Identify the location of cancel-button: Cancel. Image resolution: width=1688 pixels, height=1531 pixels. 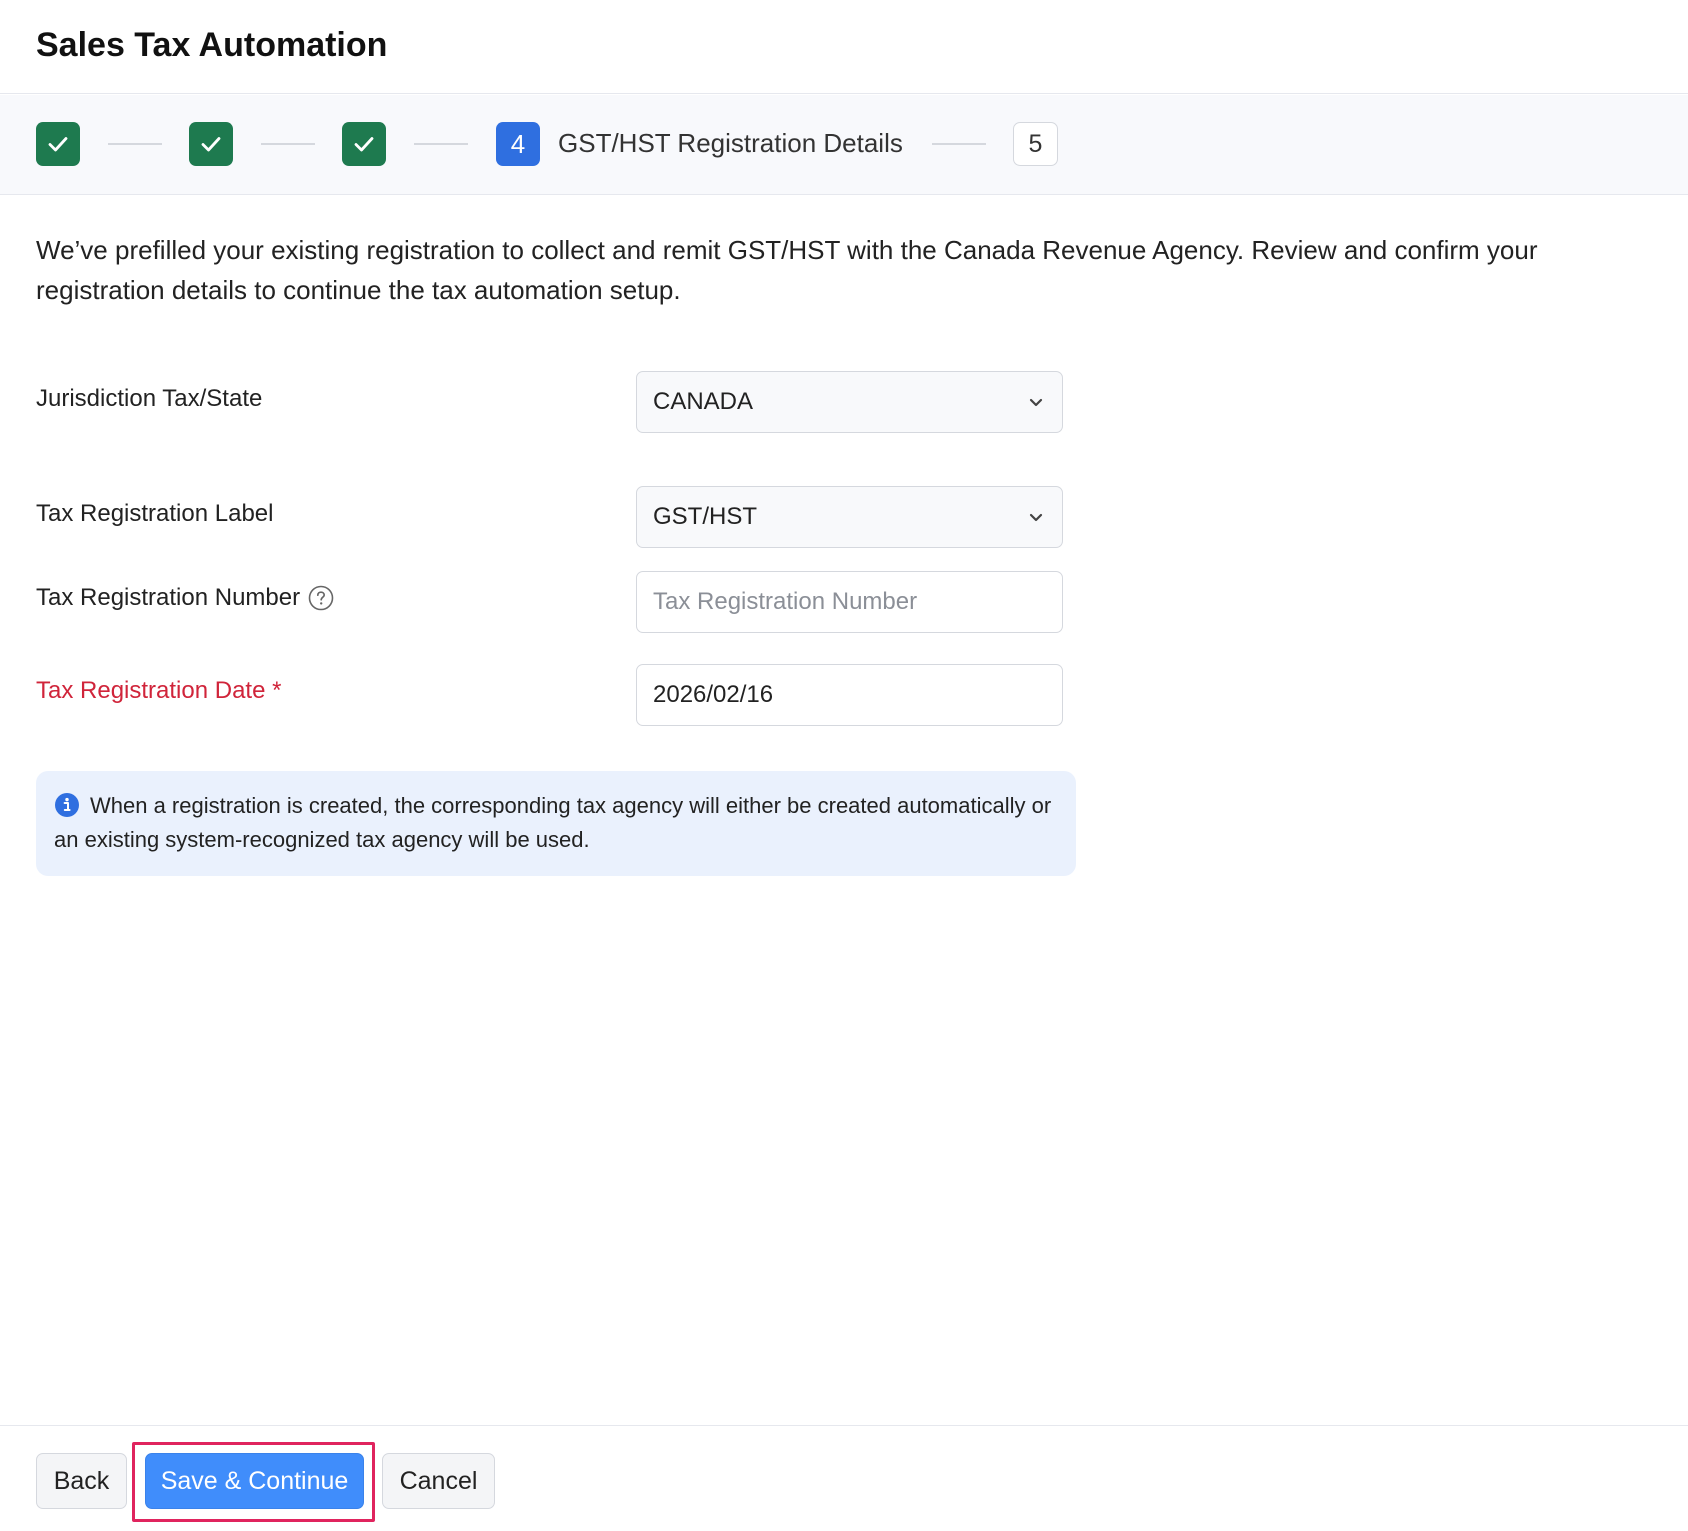
(438, 1481).